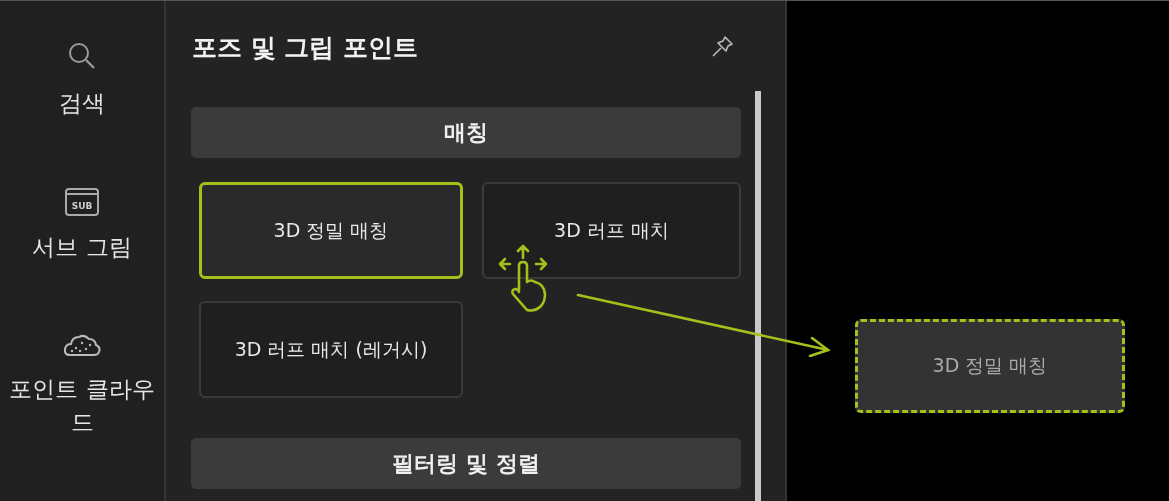  What do you see at coordinates (82, 202) in the screenshot?
I see `subfigure-icon: SUB` at bounding box center [82, 202].